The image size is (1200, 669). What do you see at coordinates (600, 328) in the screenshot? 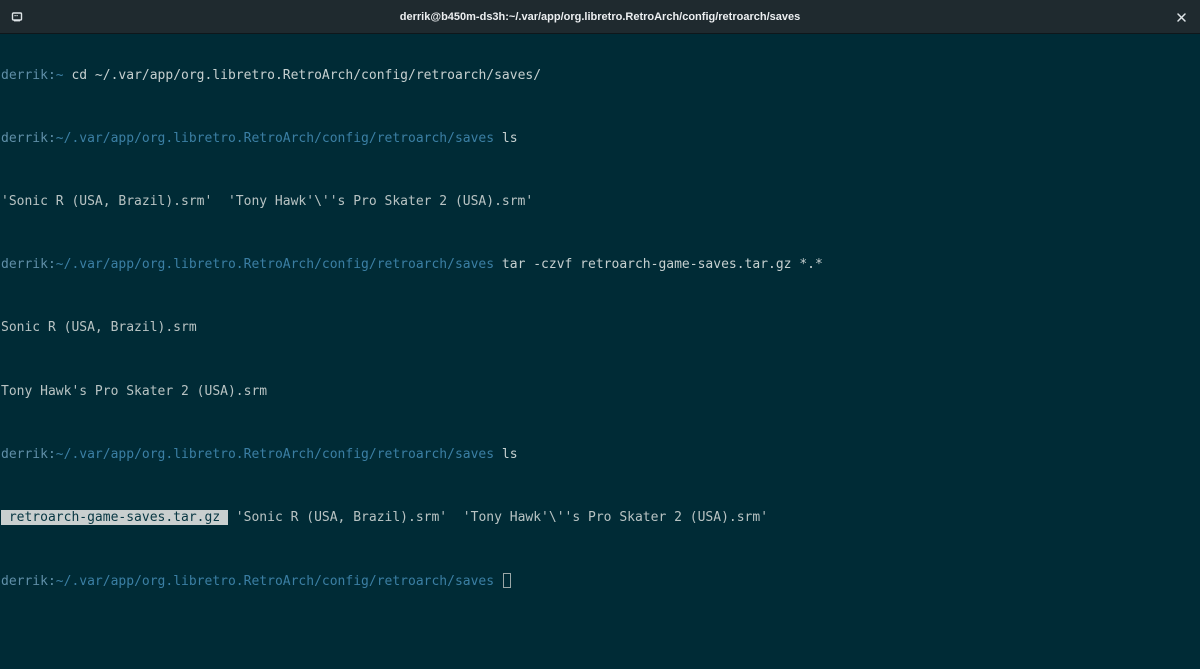
I see `terminal-line: Sonic R (USA, Brazil).srm` at bounding box center [600, 328].